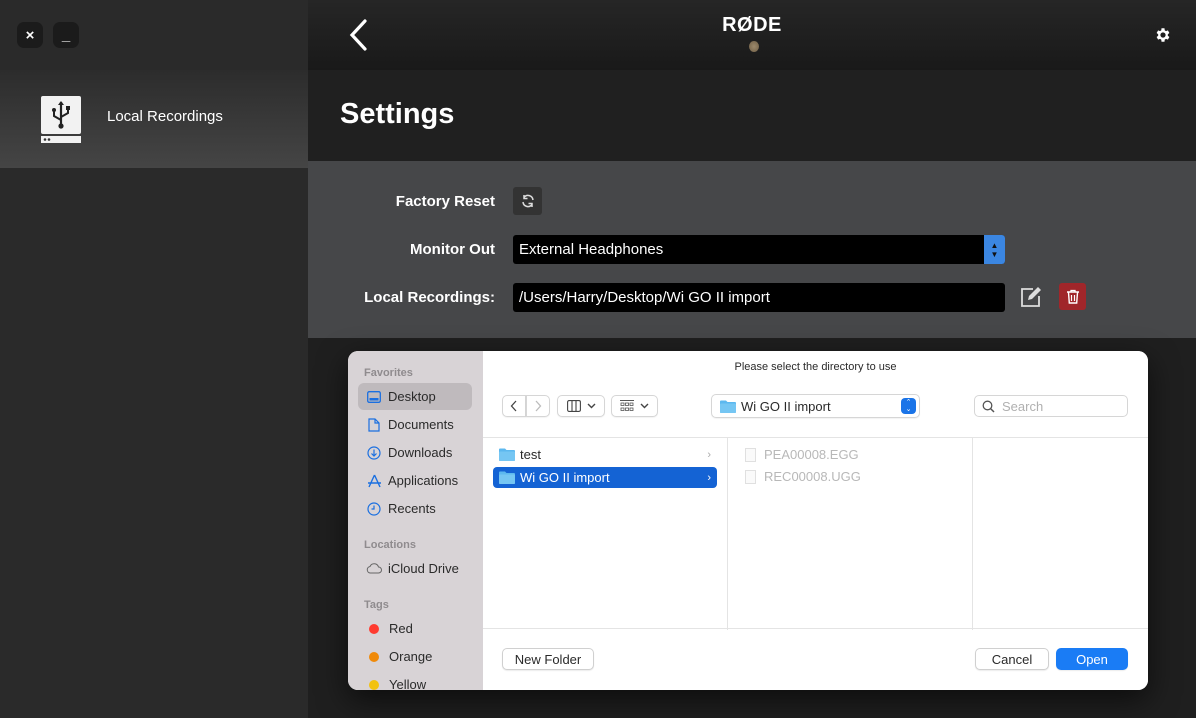 This screenshot has width=1196, height=718. What do you see at coordinates (421, 424) in the screenshot?
I see `sidebar-item-label: Documents` at bounding box center [421, 424].